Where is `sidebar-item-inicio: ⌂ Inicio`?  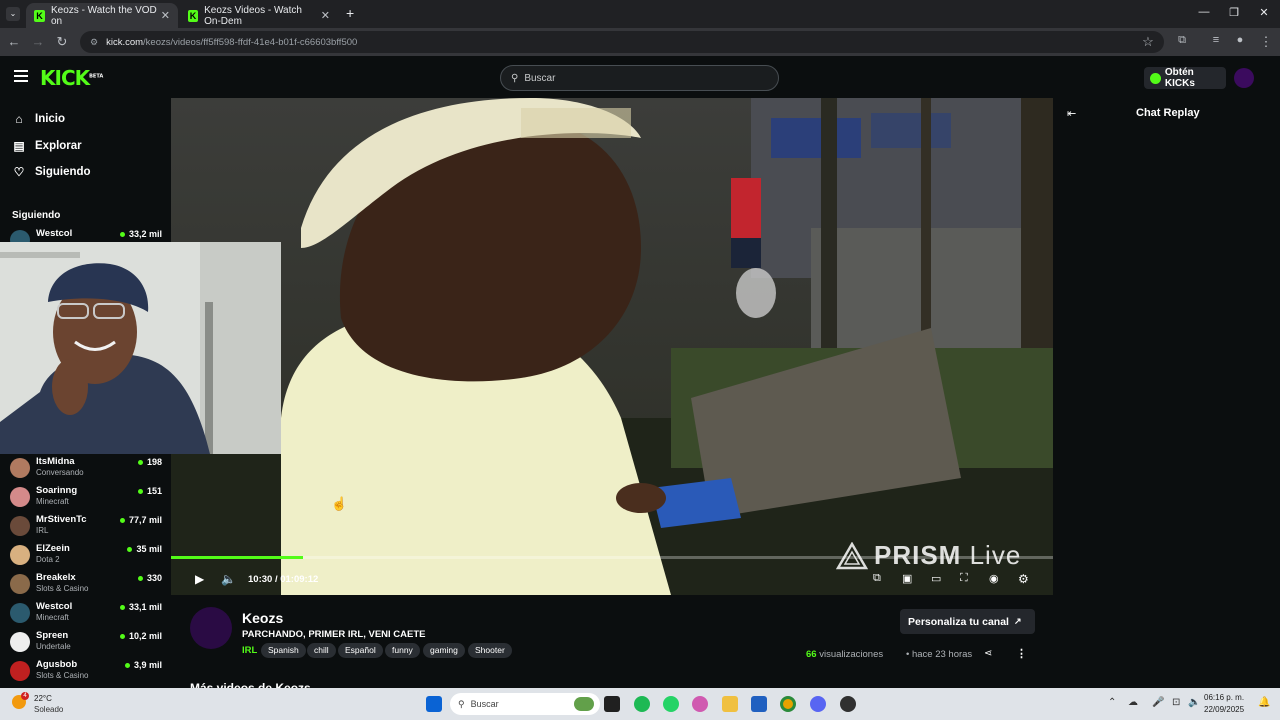
sidebar-item-inicio: ⌂ Inicio is located at coordinates (38, 119).